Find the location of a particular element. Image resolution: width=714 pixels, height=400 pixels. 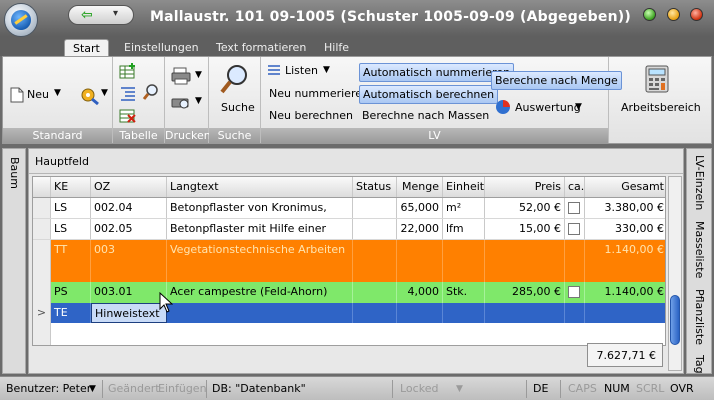

tools-icon is located at coordinates (90, 95).